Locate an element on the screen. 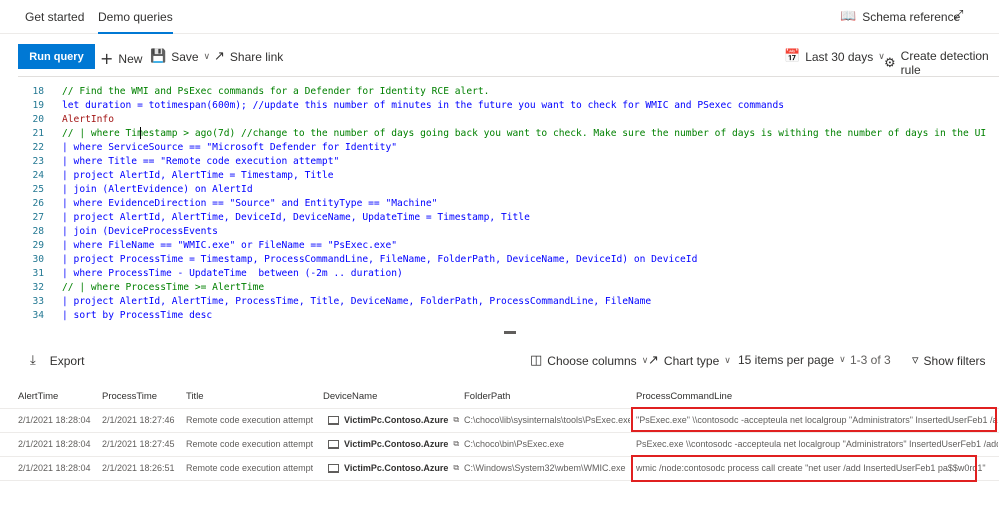 This screenshot has height=521, width=999. line-number: 27 is located at coordinates (38, 217).